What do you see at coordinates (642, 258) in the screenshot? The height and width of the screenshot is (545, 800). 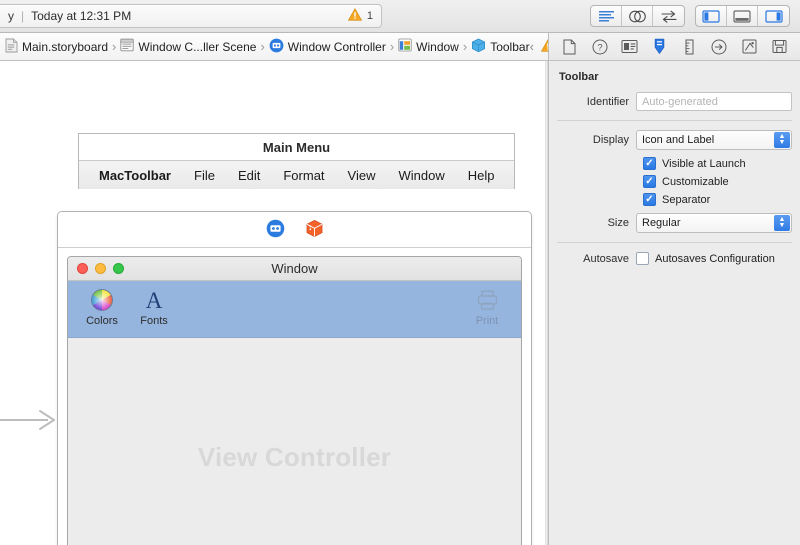 I see `autosaves-configuration-checkbox` at bounding box center [642, 258].